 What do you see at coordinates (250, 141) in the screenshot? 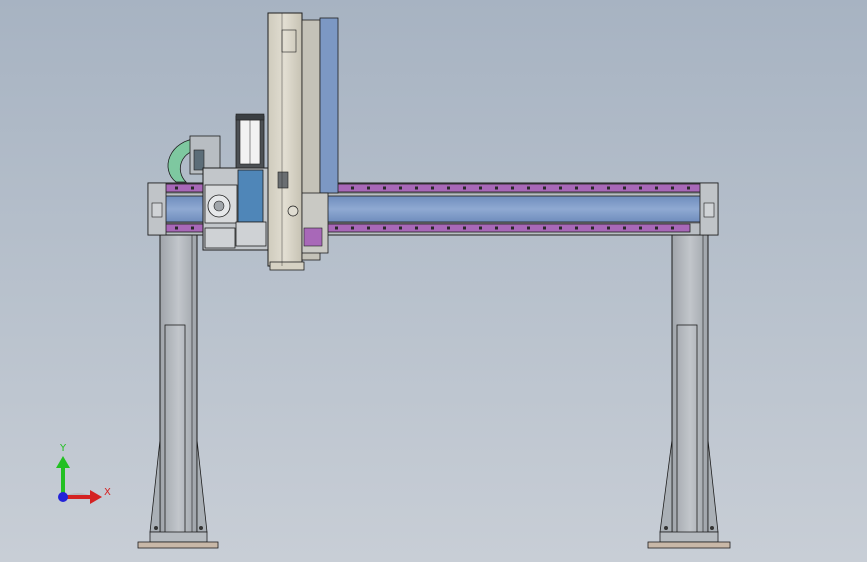
I see `z-motor` at bounding box center [250, 141].